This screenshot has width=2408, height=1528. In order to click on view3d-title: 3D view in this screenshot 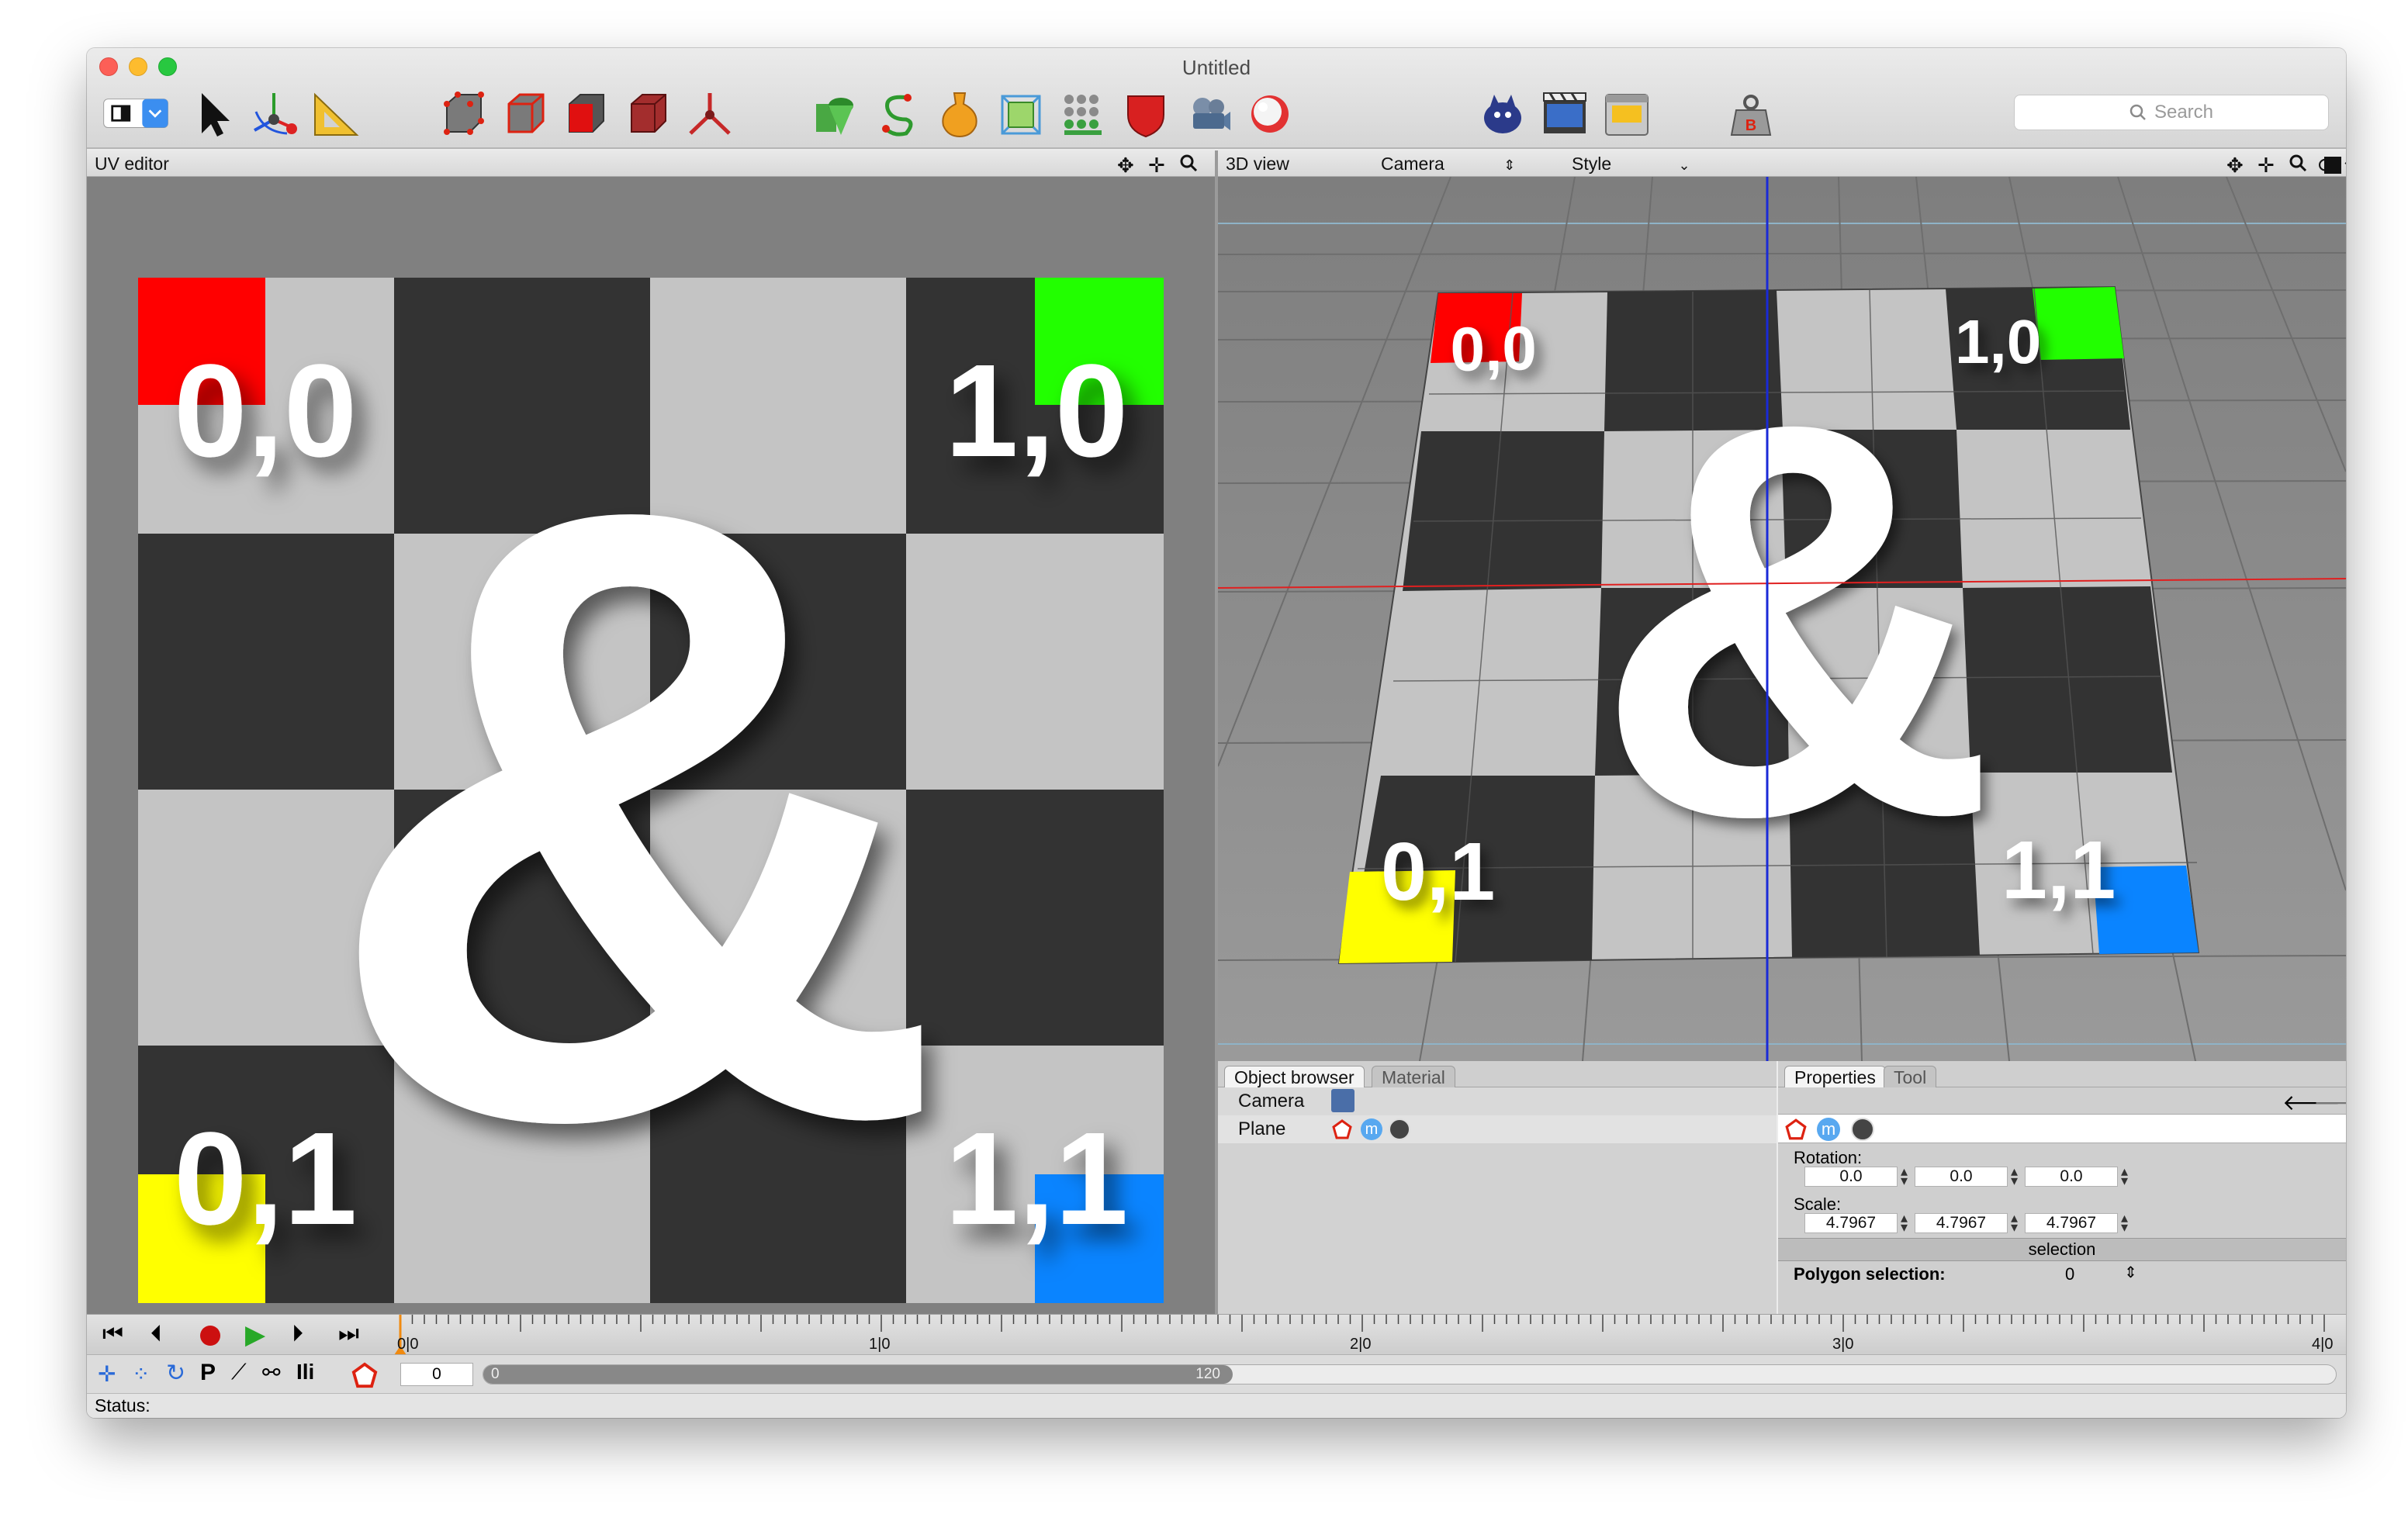, I will do `click(1257, 164)`.